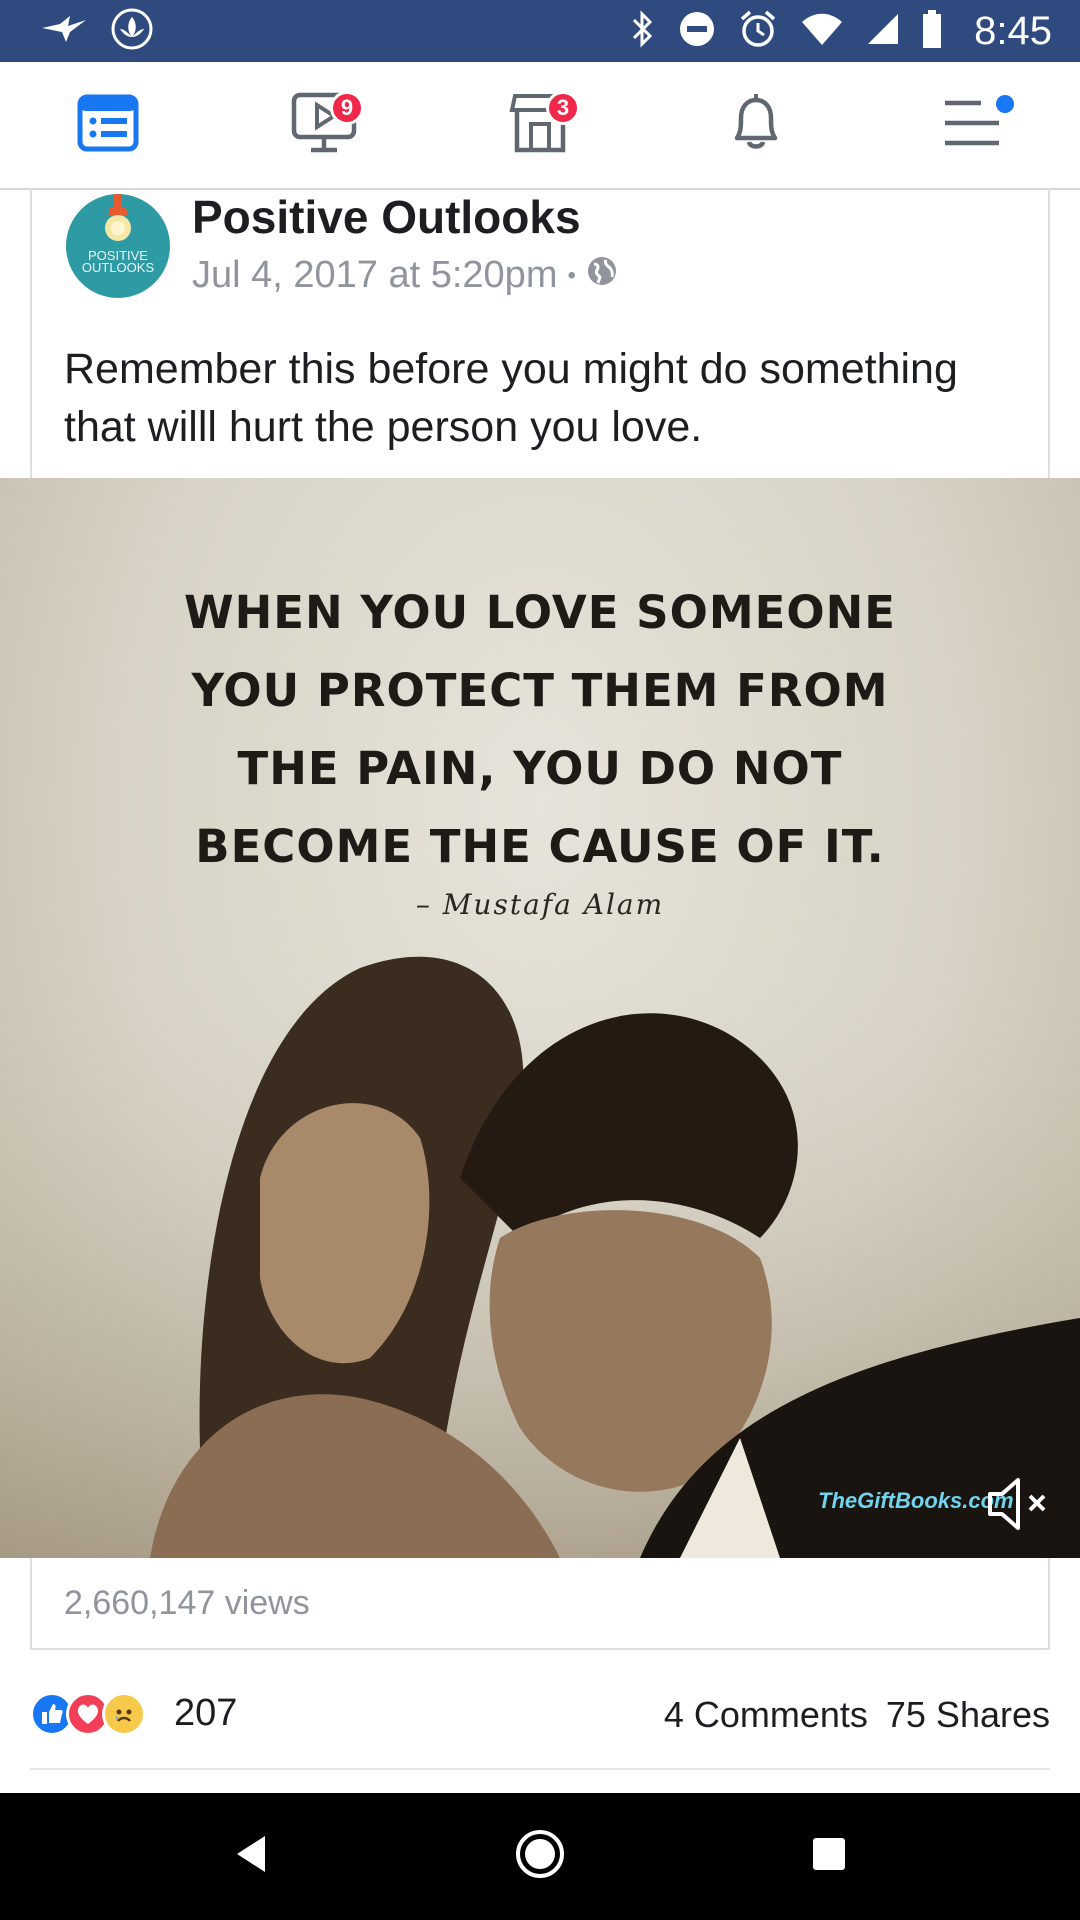 Image resolution: width=1080 pixels, height=1920 pixels. I want to click on recents-icon, so click(829, 1856).